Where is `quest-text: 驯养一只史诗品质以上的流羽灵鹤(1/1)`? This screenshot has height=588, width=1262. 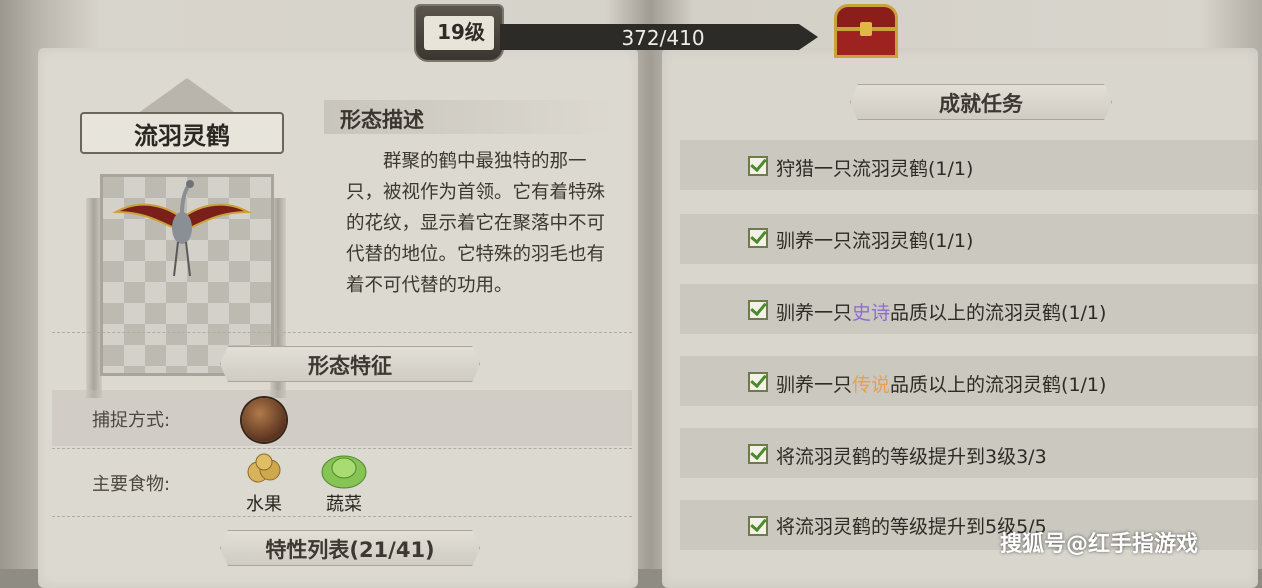 quest-text: 驯养一只史诗品质以上的流羽灵鹤(1/1) is located at coordinates (941, 313).